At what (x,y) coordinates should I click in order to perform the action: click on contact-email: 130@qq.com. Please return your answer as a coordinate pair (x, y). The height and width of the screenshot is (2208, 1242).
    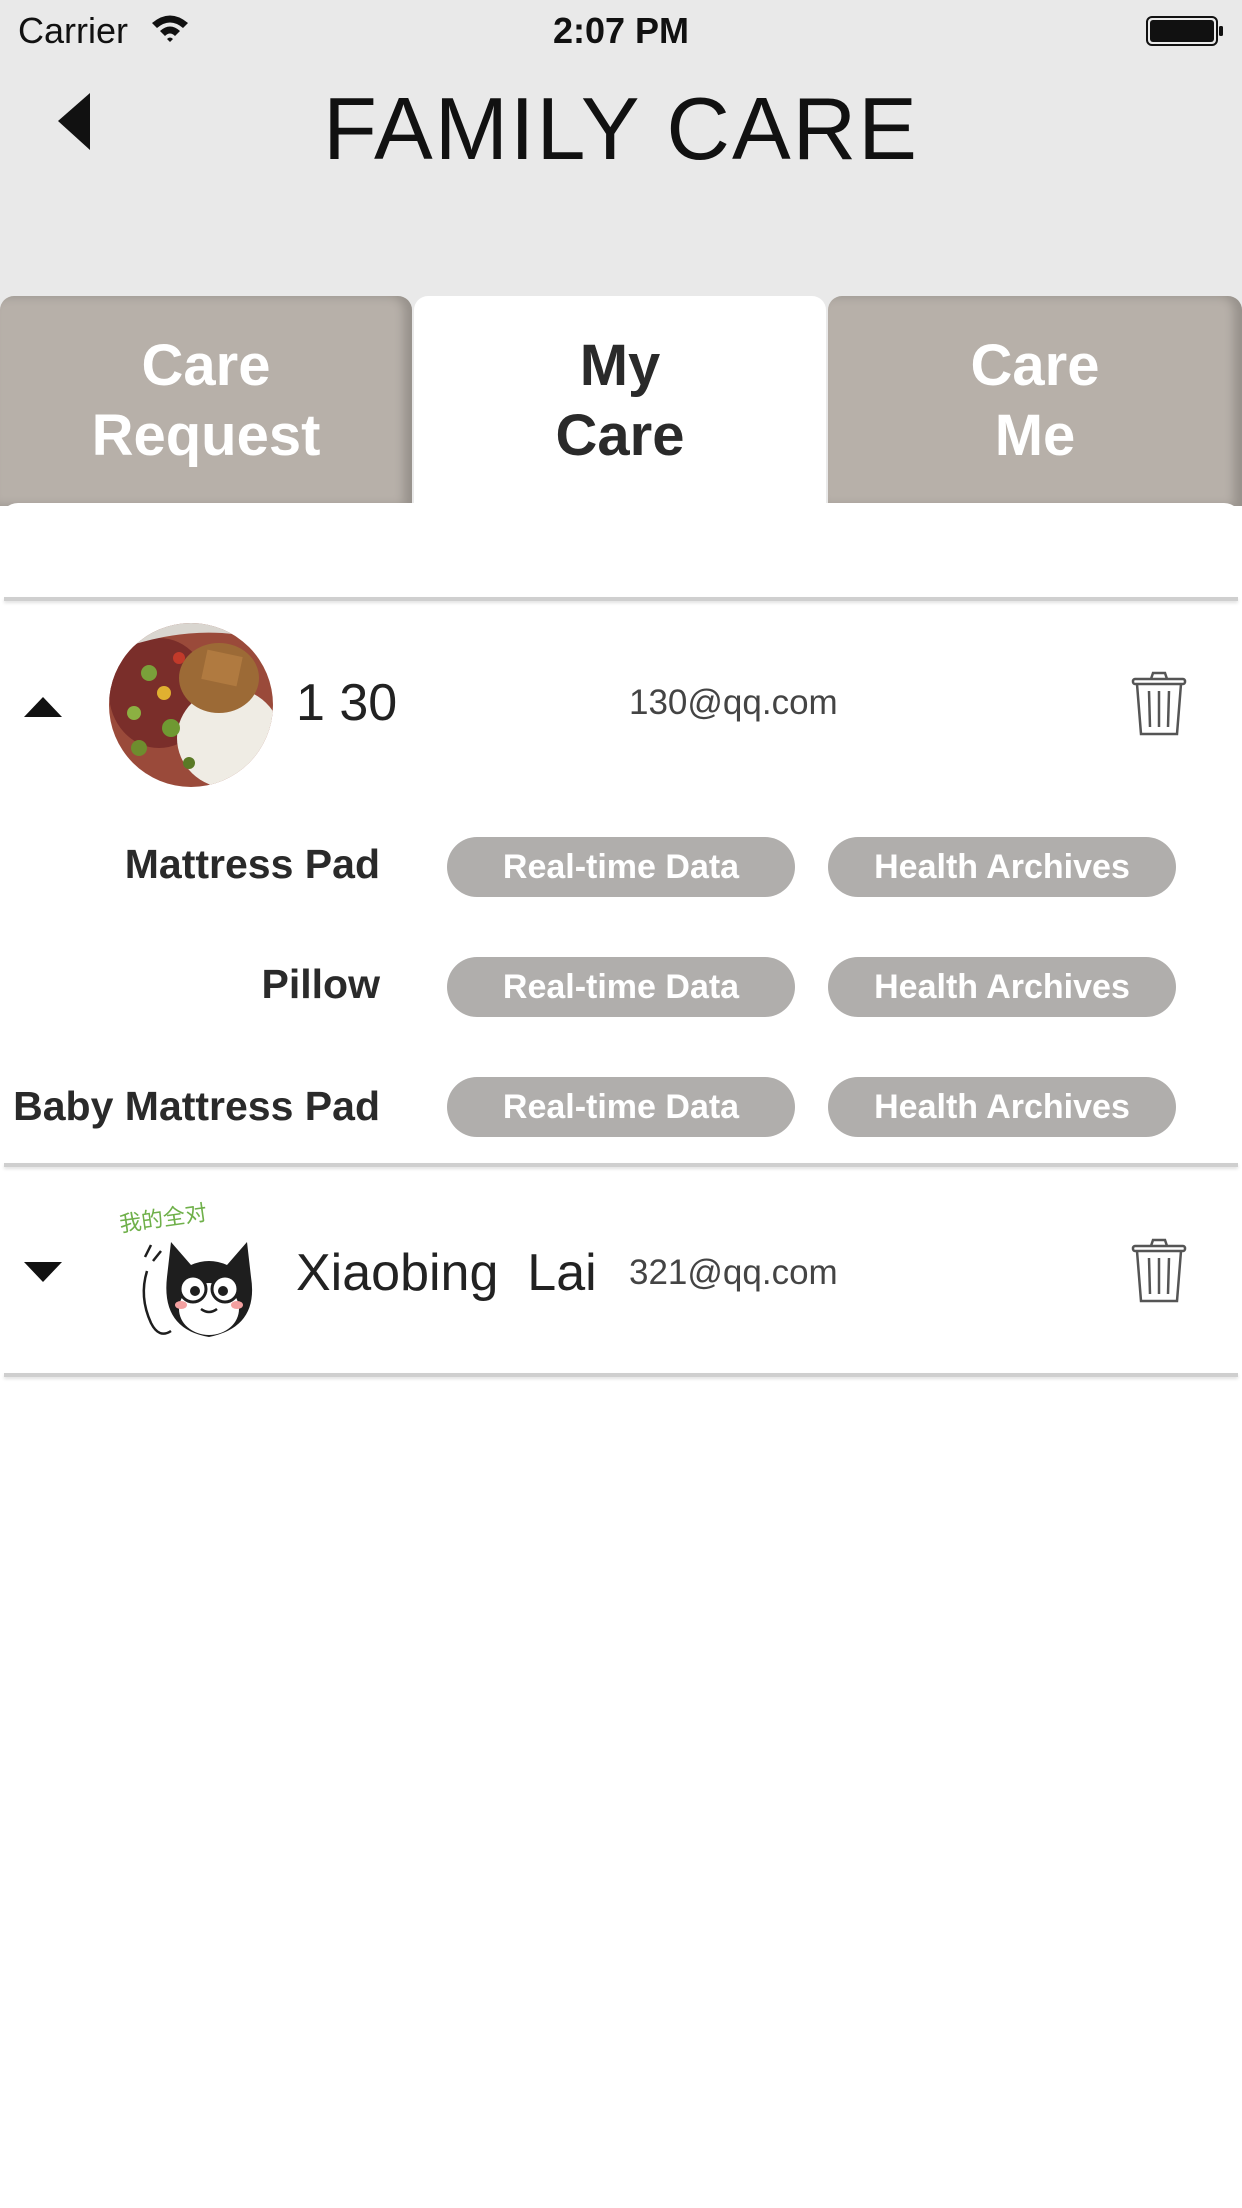
    Looking at the image, I should click on (733, 702).